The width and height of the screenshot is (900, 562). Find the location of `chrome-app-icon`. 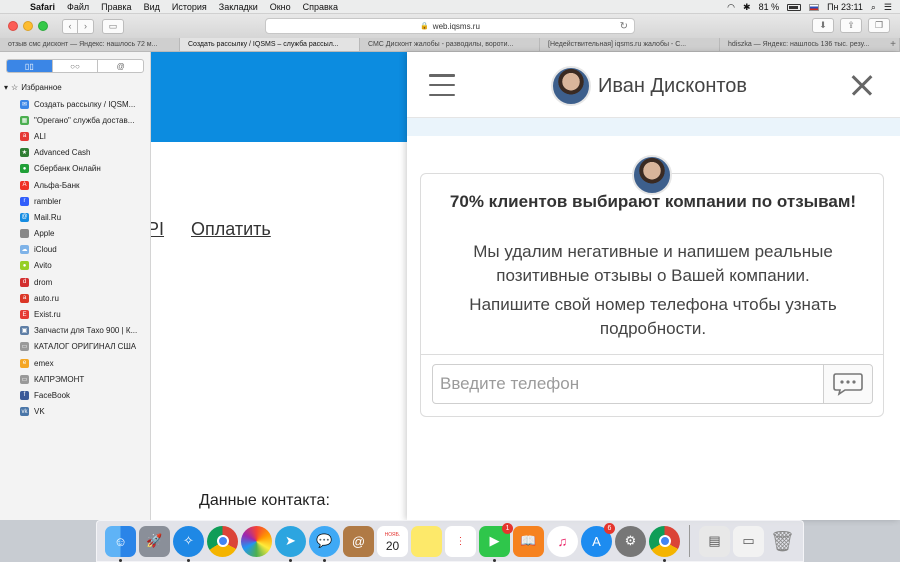

chrome-app-icon is located at coordinates (664, 543).